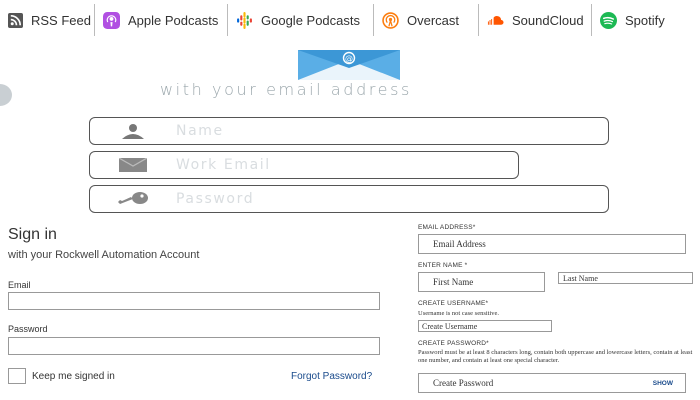 The height and width of the screenshot is (400, 700). Describe the element at coordinates (459, 244) in the screenshot. I see `register-email-placeholder: Email Address` at that location.